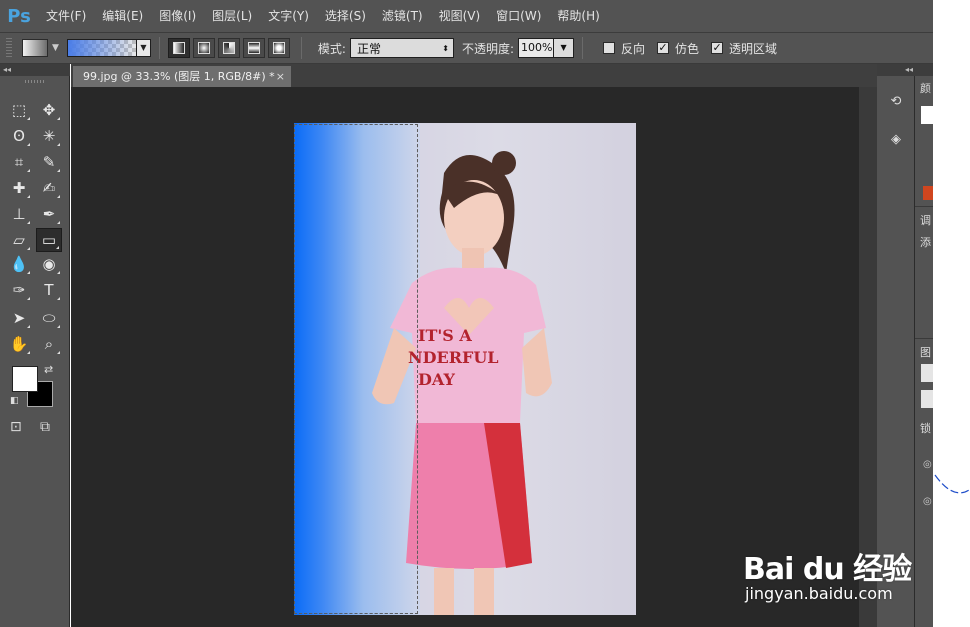 The image size is (970, 627). I want to click on tool-preset-picker, so click(35, 48).